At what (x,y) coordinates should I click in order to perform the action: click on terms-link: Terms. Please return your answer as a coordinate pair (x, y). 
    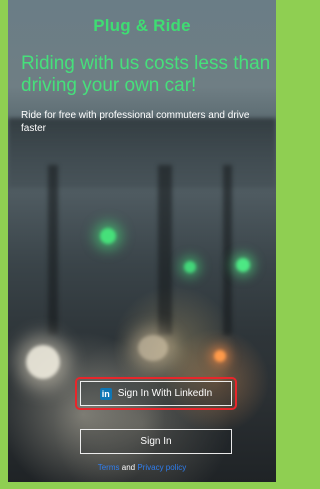
    Looking at the image, I should click on (109, 467).